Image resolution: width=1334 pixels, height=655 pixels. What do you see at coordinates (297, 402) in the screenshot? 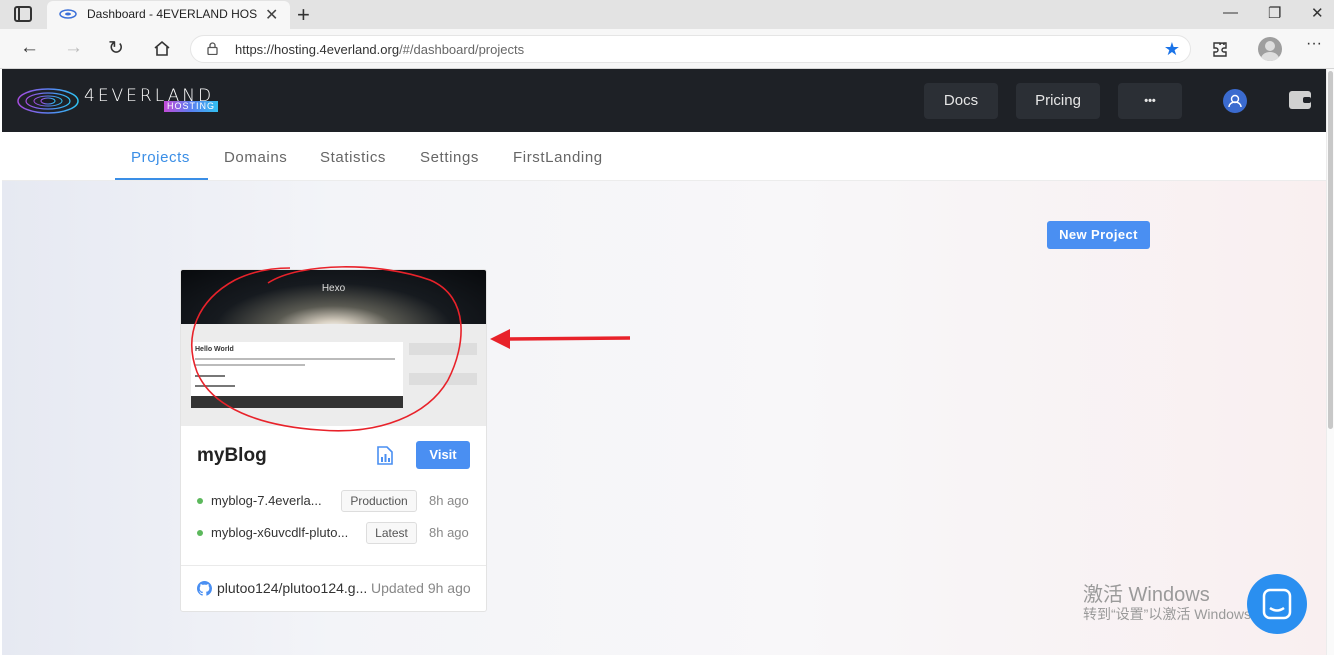
I see `preview-code-block` at bounding box center [297, 402].